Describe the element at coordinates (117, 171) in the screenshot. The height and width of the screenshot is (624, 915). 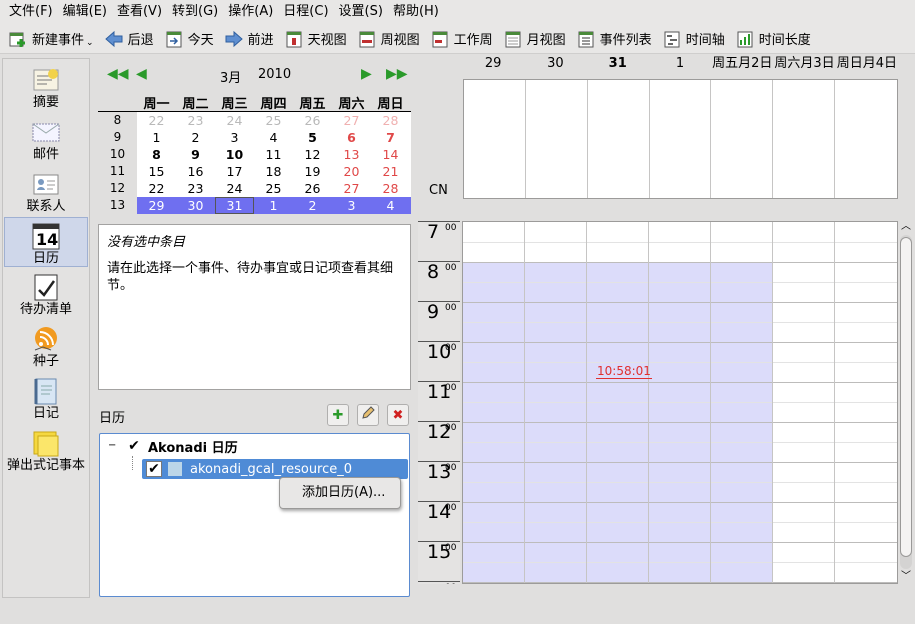
I see `week-number: 11` at that location.